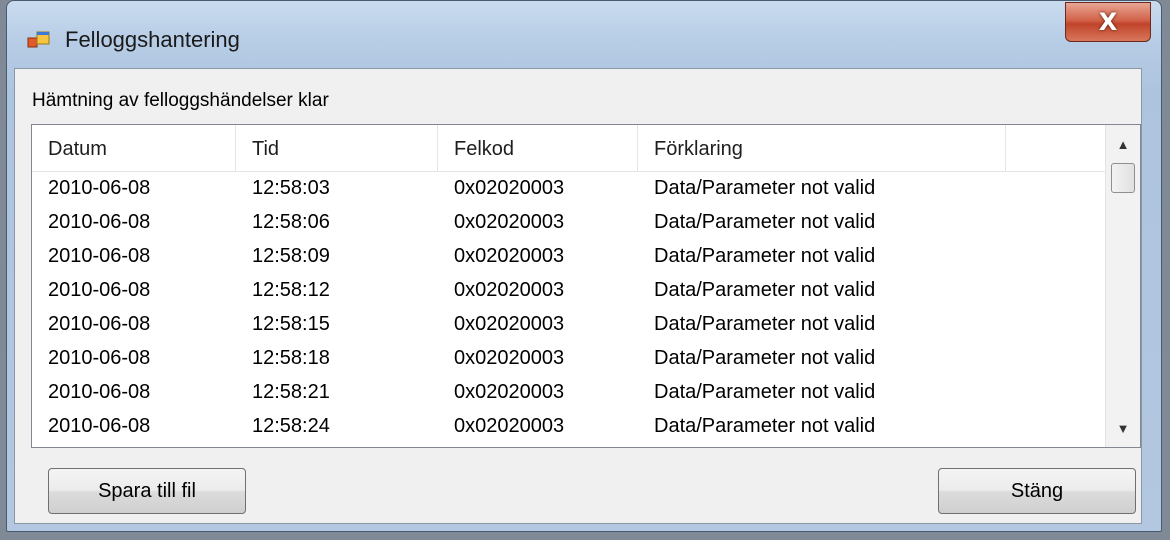  What do you see at coordinates (1056, 148) in the screenshot?
I see `column-header-filler` at bounding box center [1056, 148].